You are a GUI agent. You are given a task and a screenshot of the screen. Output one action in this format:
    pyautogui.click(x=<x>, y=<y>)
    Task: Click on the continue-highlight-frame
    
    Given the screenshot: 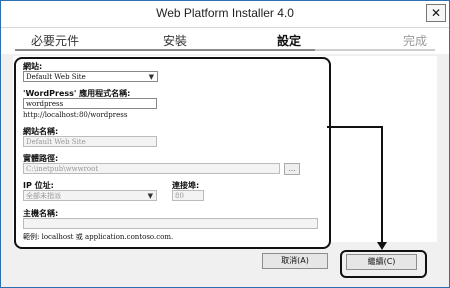 What is the action you would take?
    pyautogui.click(x=383, y=264)
    